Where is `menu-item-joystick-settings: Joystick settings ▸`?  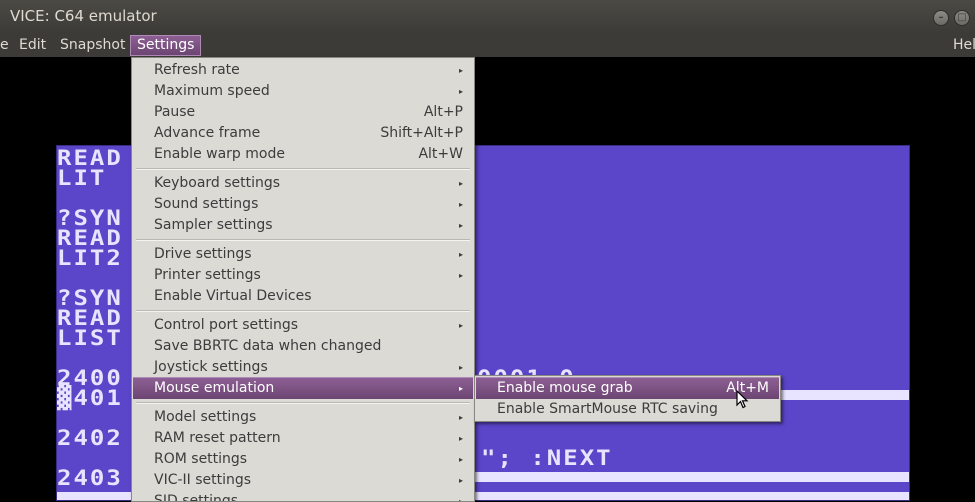
menu-item-joystick-settings: Joystick settings ▸ is located at coordinates (303, 367).